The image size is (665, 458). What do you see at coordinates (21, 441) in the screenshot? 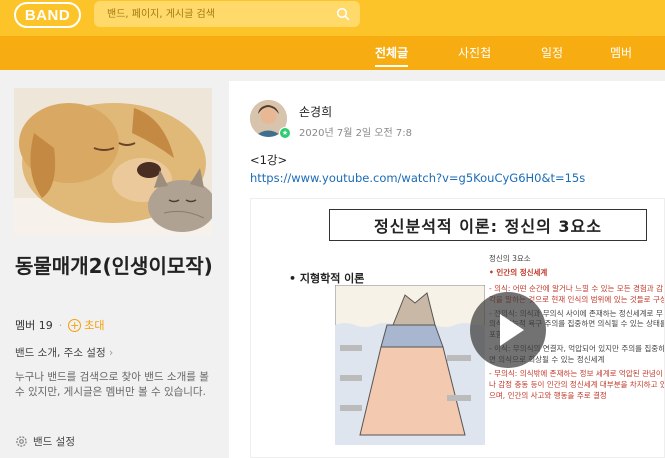
I see `gear-icon` at bounding box center [21, 441].